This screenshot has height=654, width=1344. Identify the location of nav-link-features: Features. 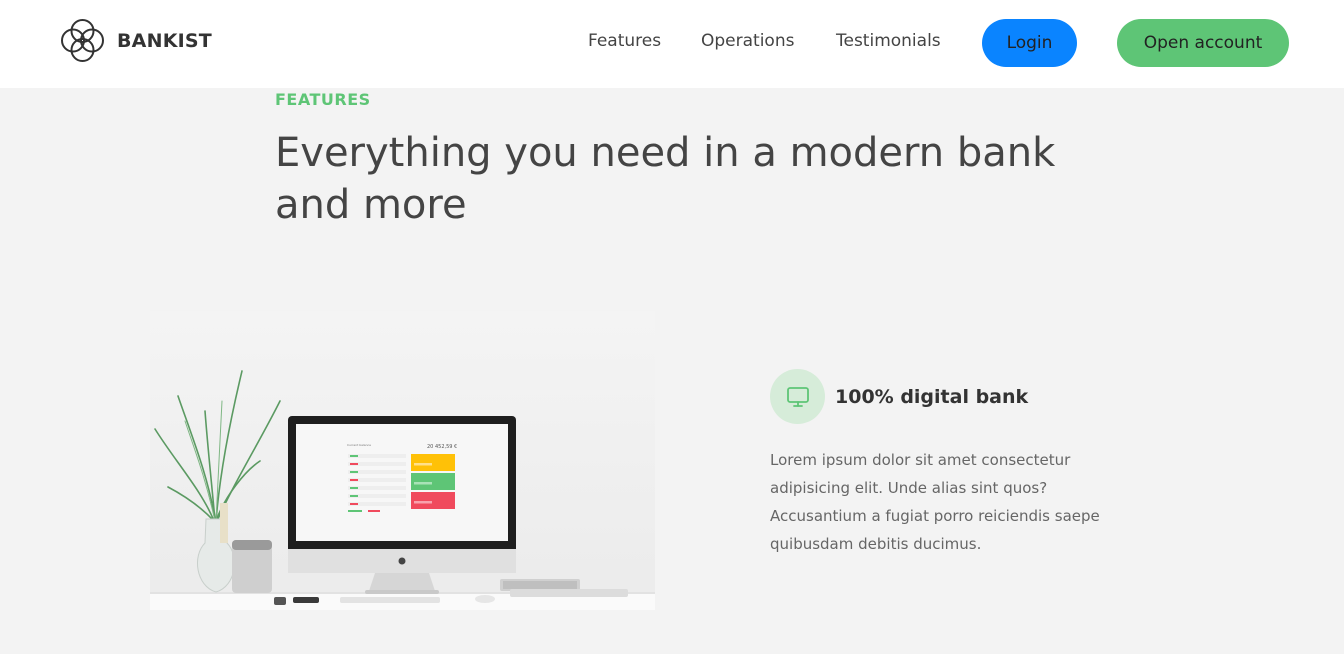
(624, 41).